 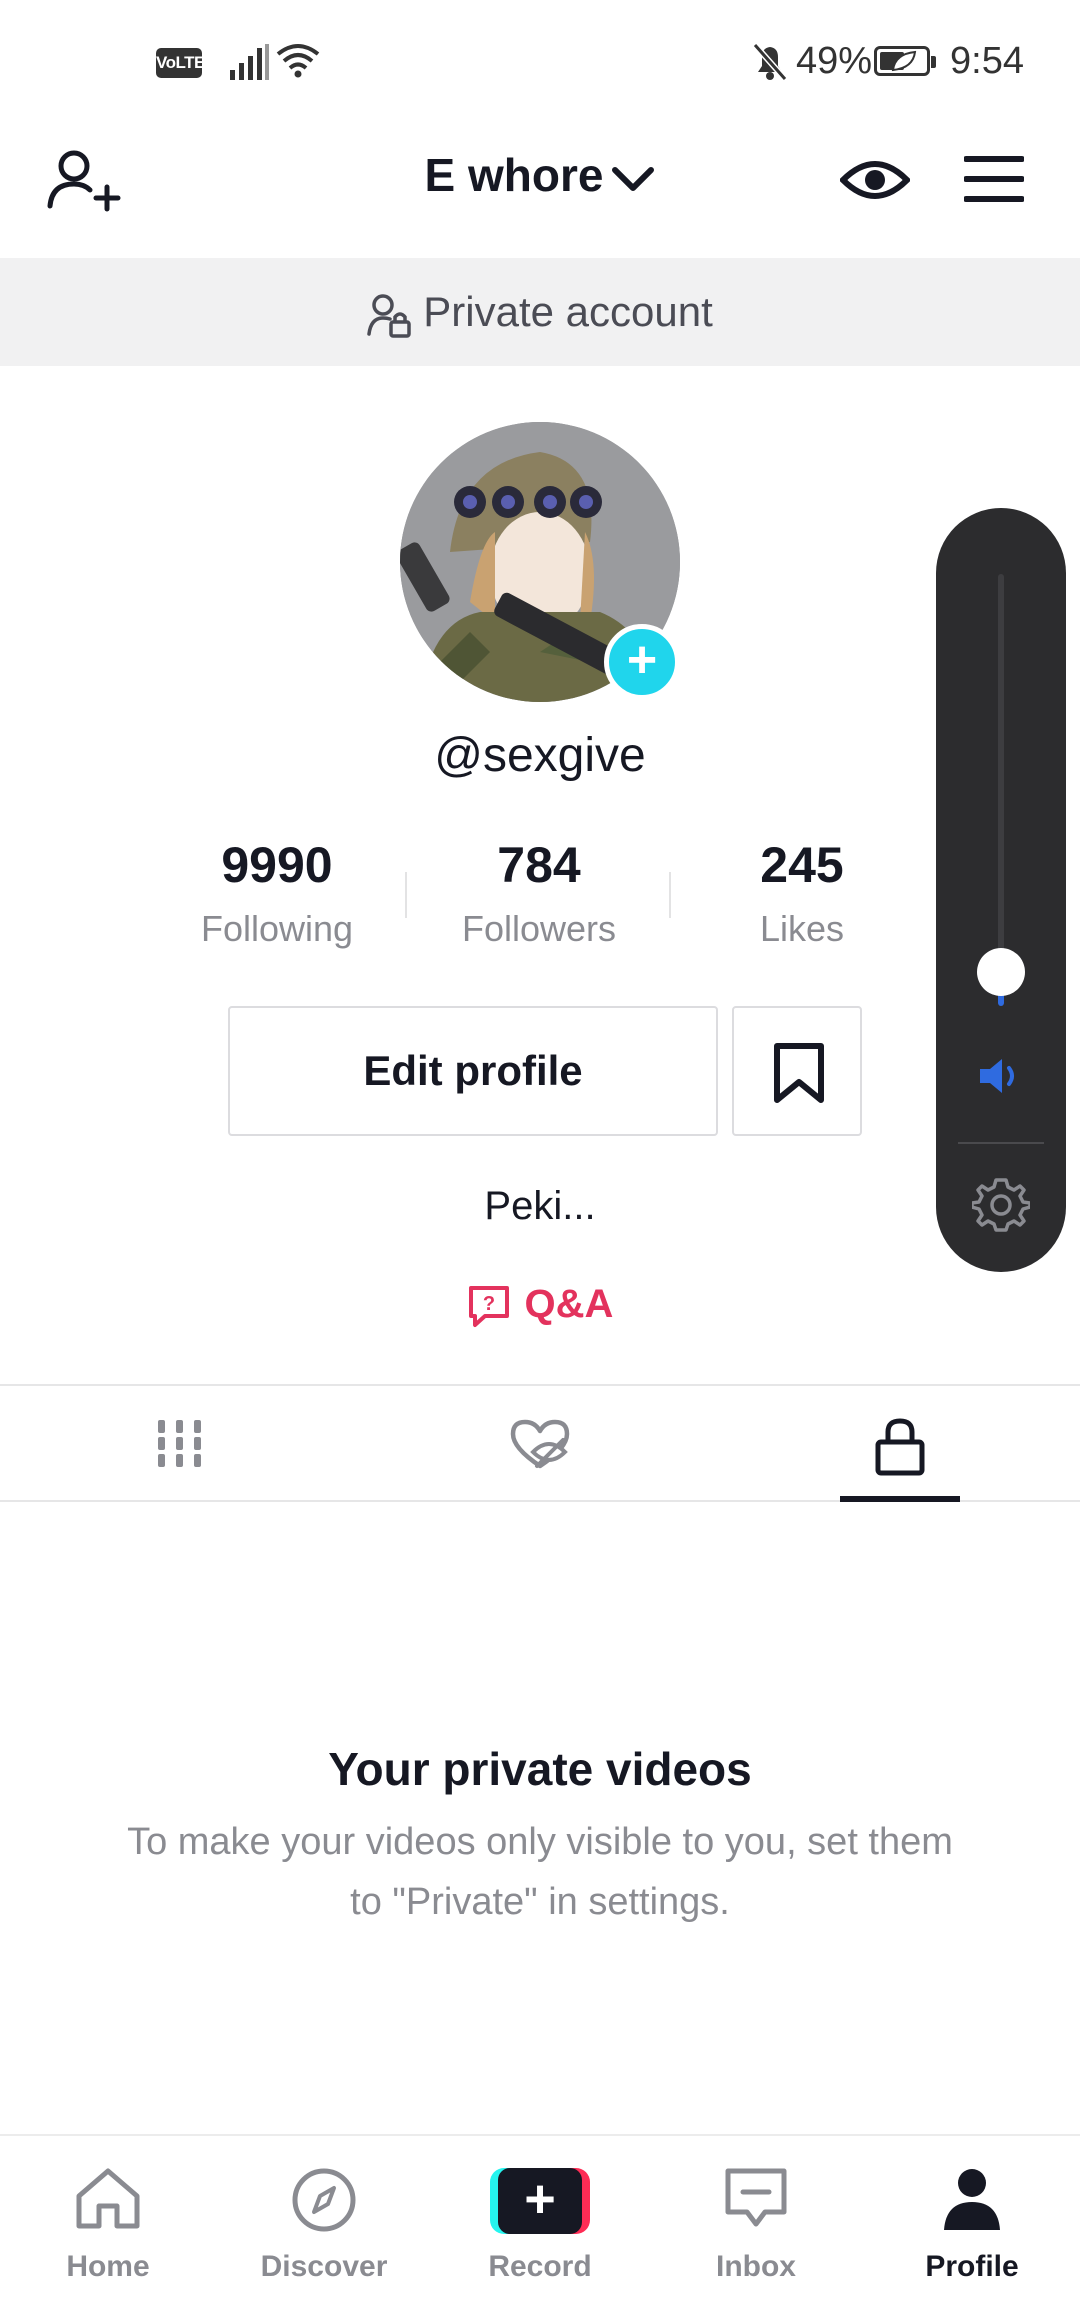 I want to click on notifications-off-icon, so click(x=770, y=62).